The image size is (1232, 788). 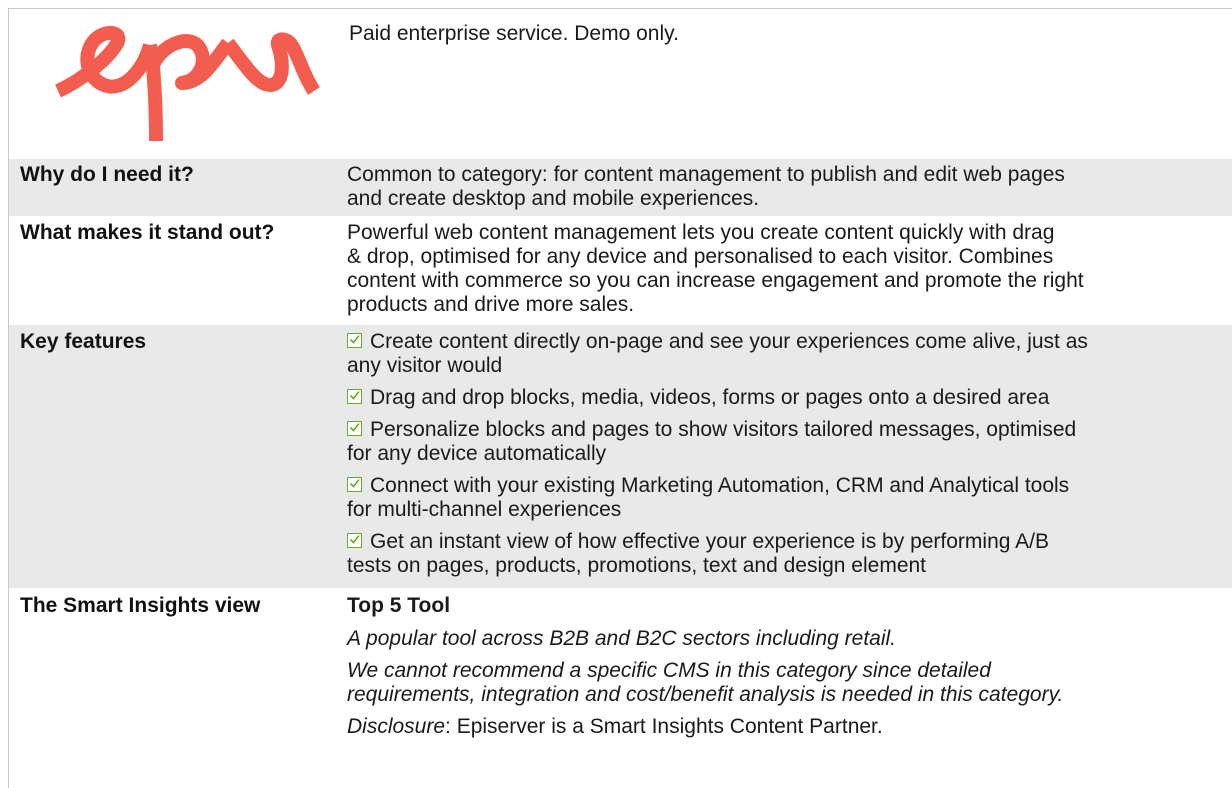 What do you see at coordinates (178, 457) in the screenshot?
I see `features-label: Key features` at bounding box center [178, 457].